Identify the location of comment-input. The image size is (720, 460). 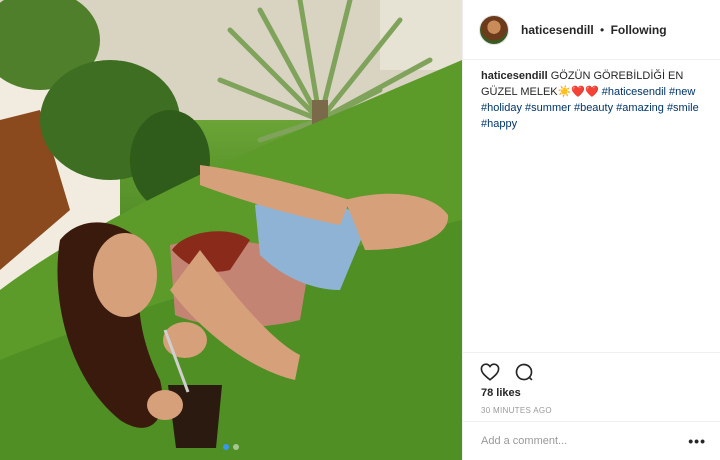
(585, 441).